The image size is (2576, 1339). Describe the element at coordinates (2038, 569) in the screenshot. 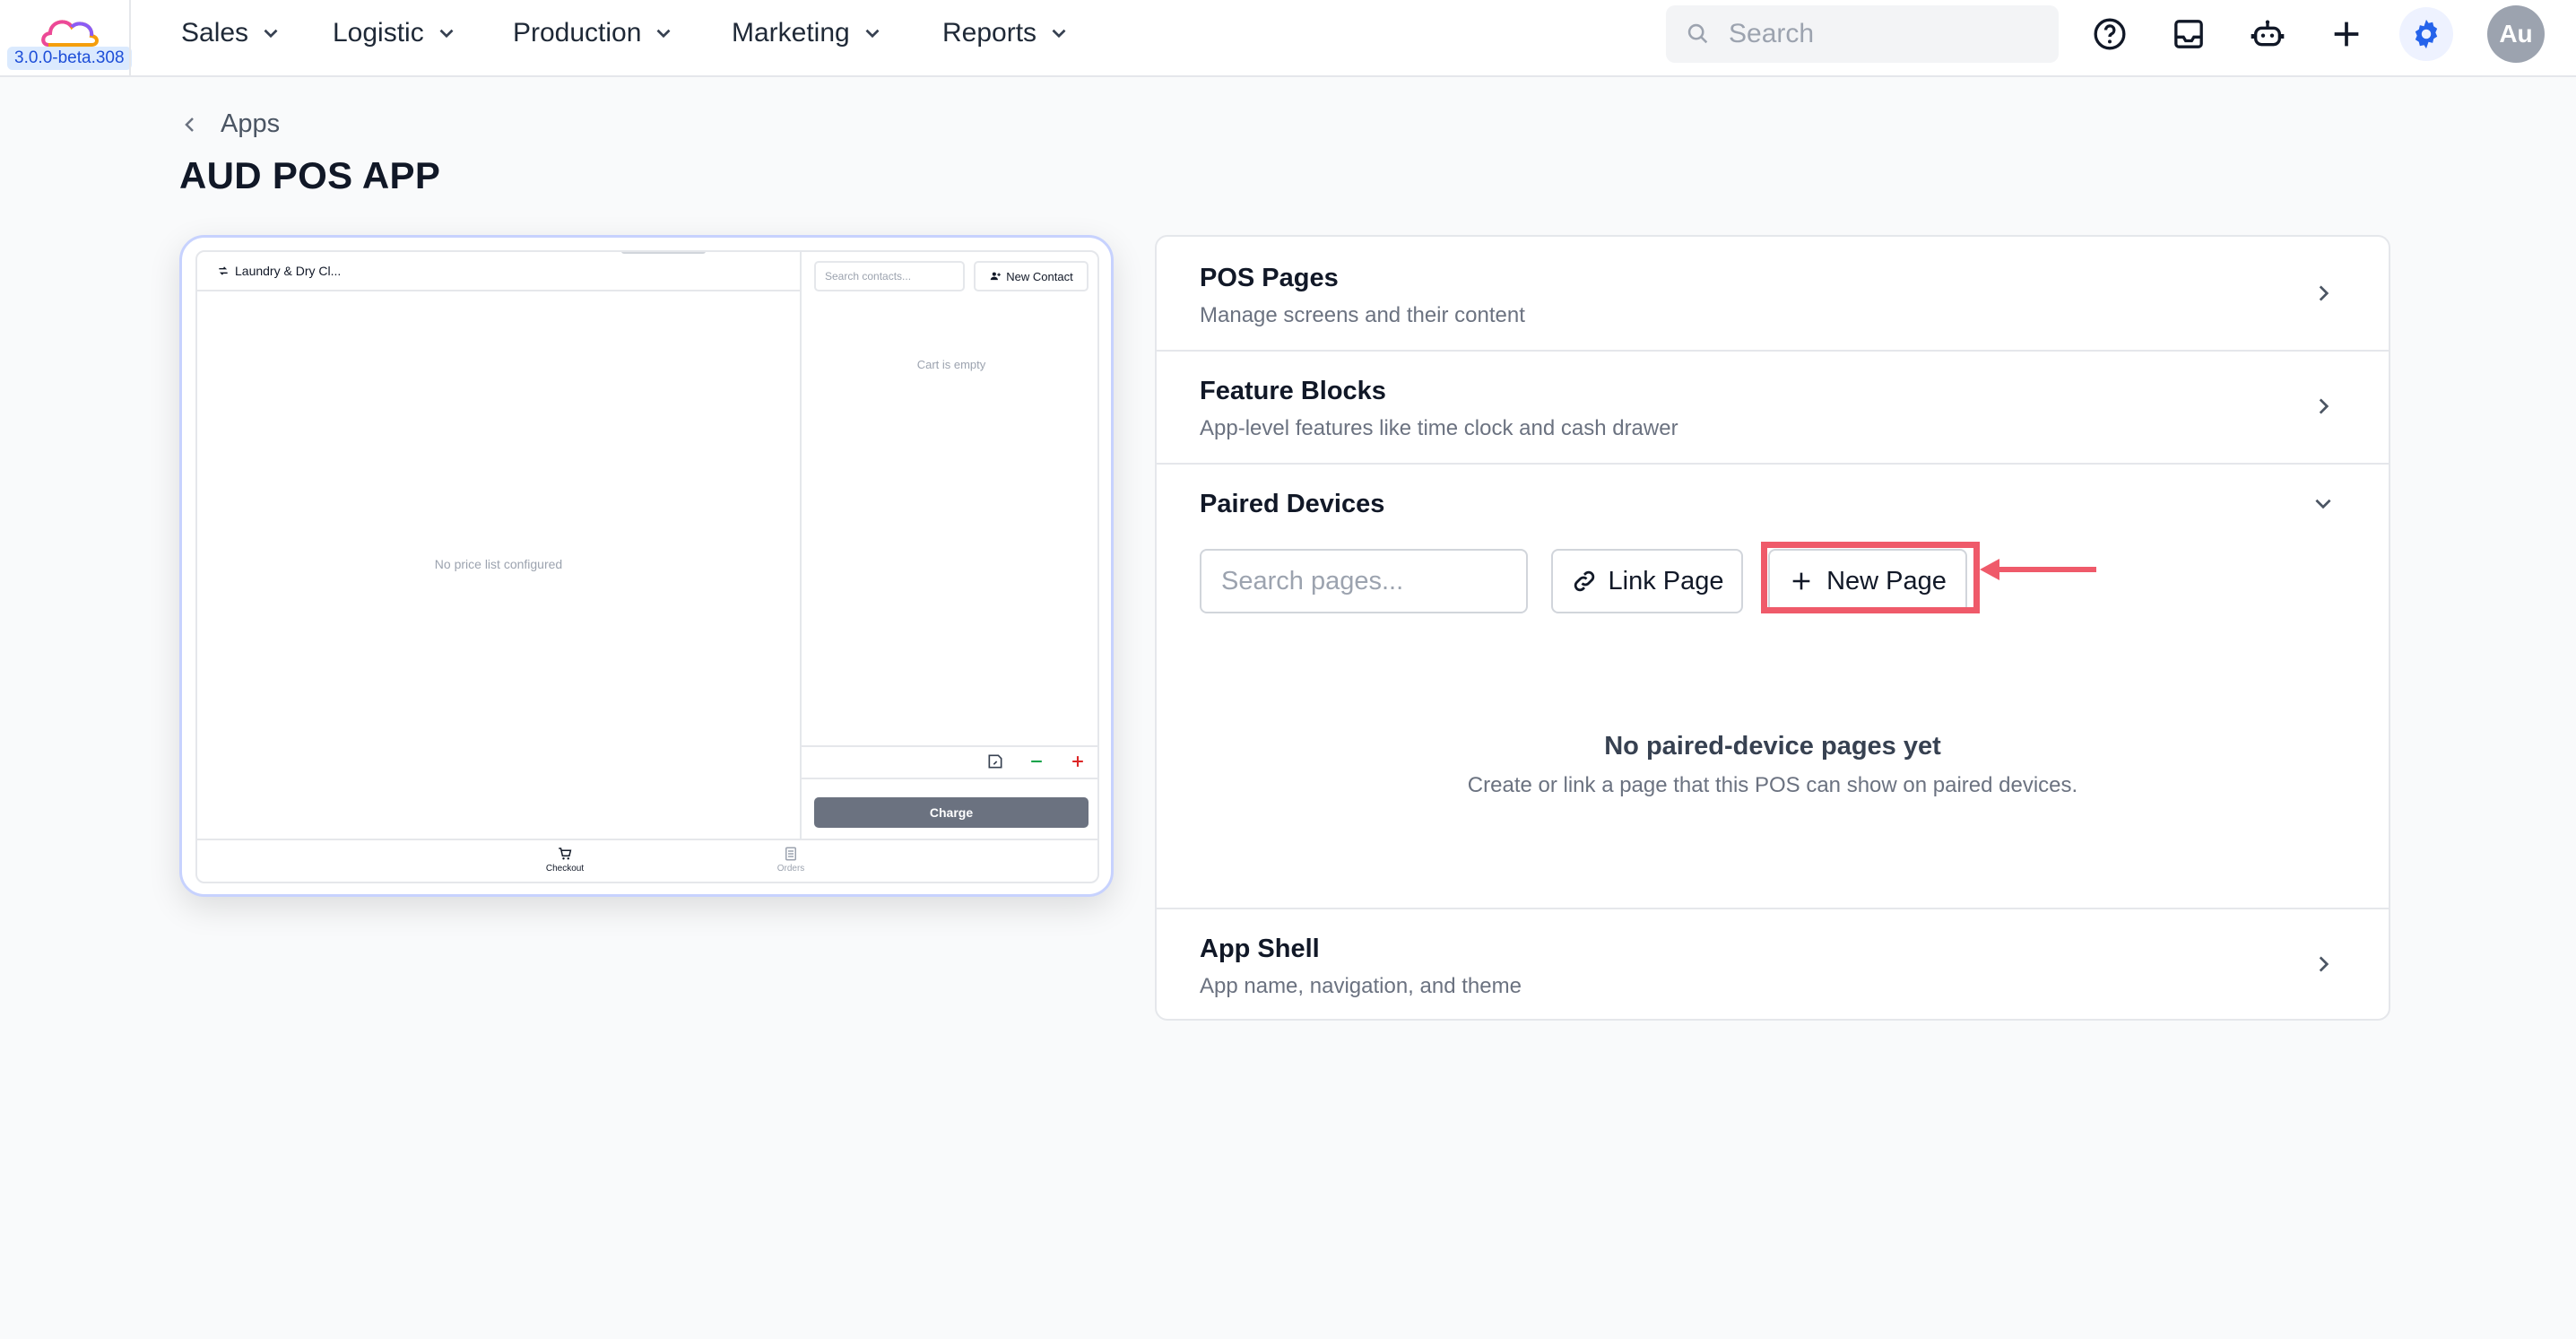

I see `annotation-arrow-icon` at that location.